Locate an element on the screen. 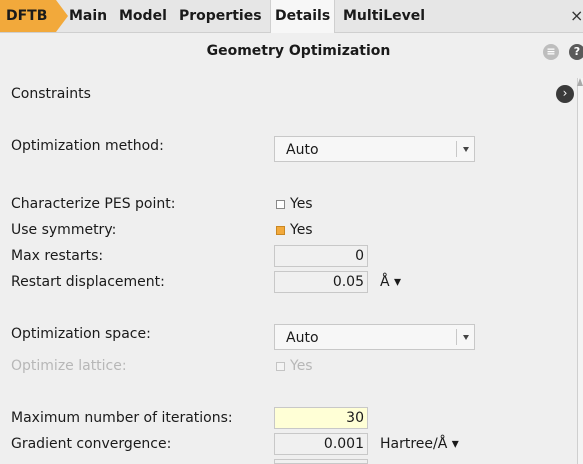 The image size is (583, 464). max-restarts-label: Max restarts: is located at coordinates (57, 256).